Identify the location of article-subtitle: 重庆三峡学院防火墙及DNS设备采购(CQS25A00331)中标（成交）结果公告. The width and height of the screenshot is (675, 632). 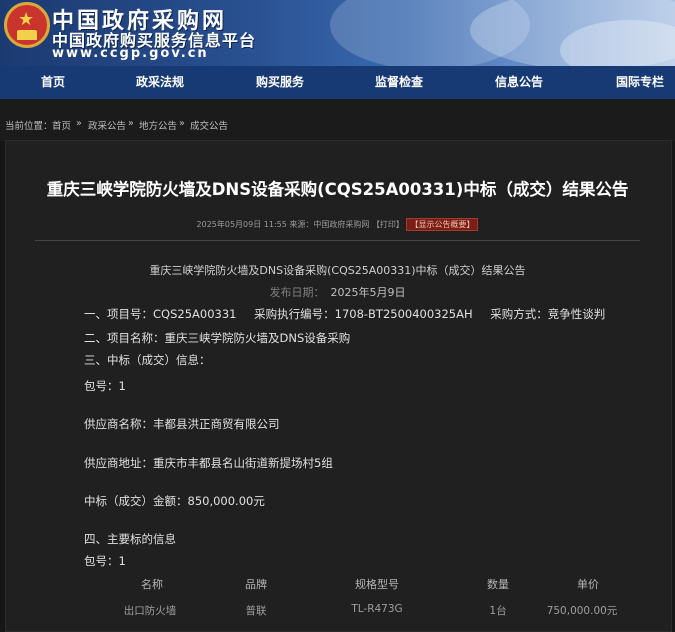
(337, 270).